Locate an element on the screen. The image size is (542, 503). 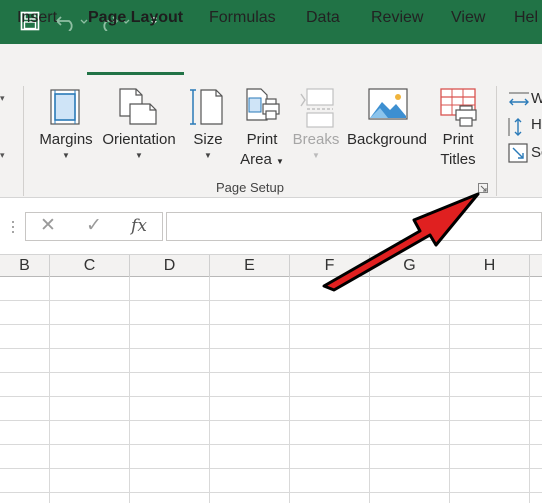
resize-handle-icon is located at coordinates (13, 227).